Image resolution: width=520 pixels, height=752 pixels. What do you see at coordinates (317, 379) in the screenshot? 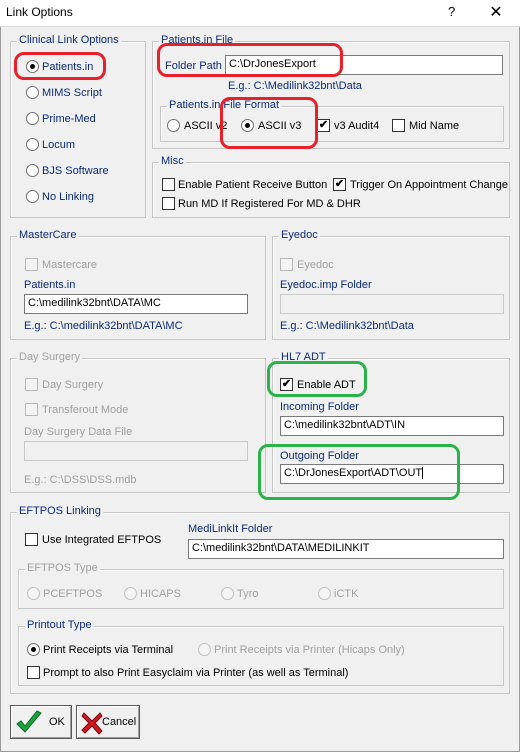
I see `highlight-enable-adt` at bounding box center [317, 379].